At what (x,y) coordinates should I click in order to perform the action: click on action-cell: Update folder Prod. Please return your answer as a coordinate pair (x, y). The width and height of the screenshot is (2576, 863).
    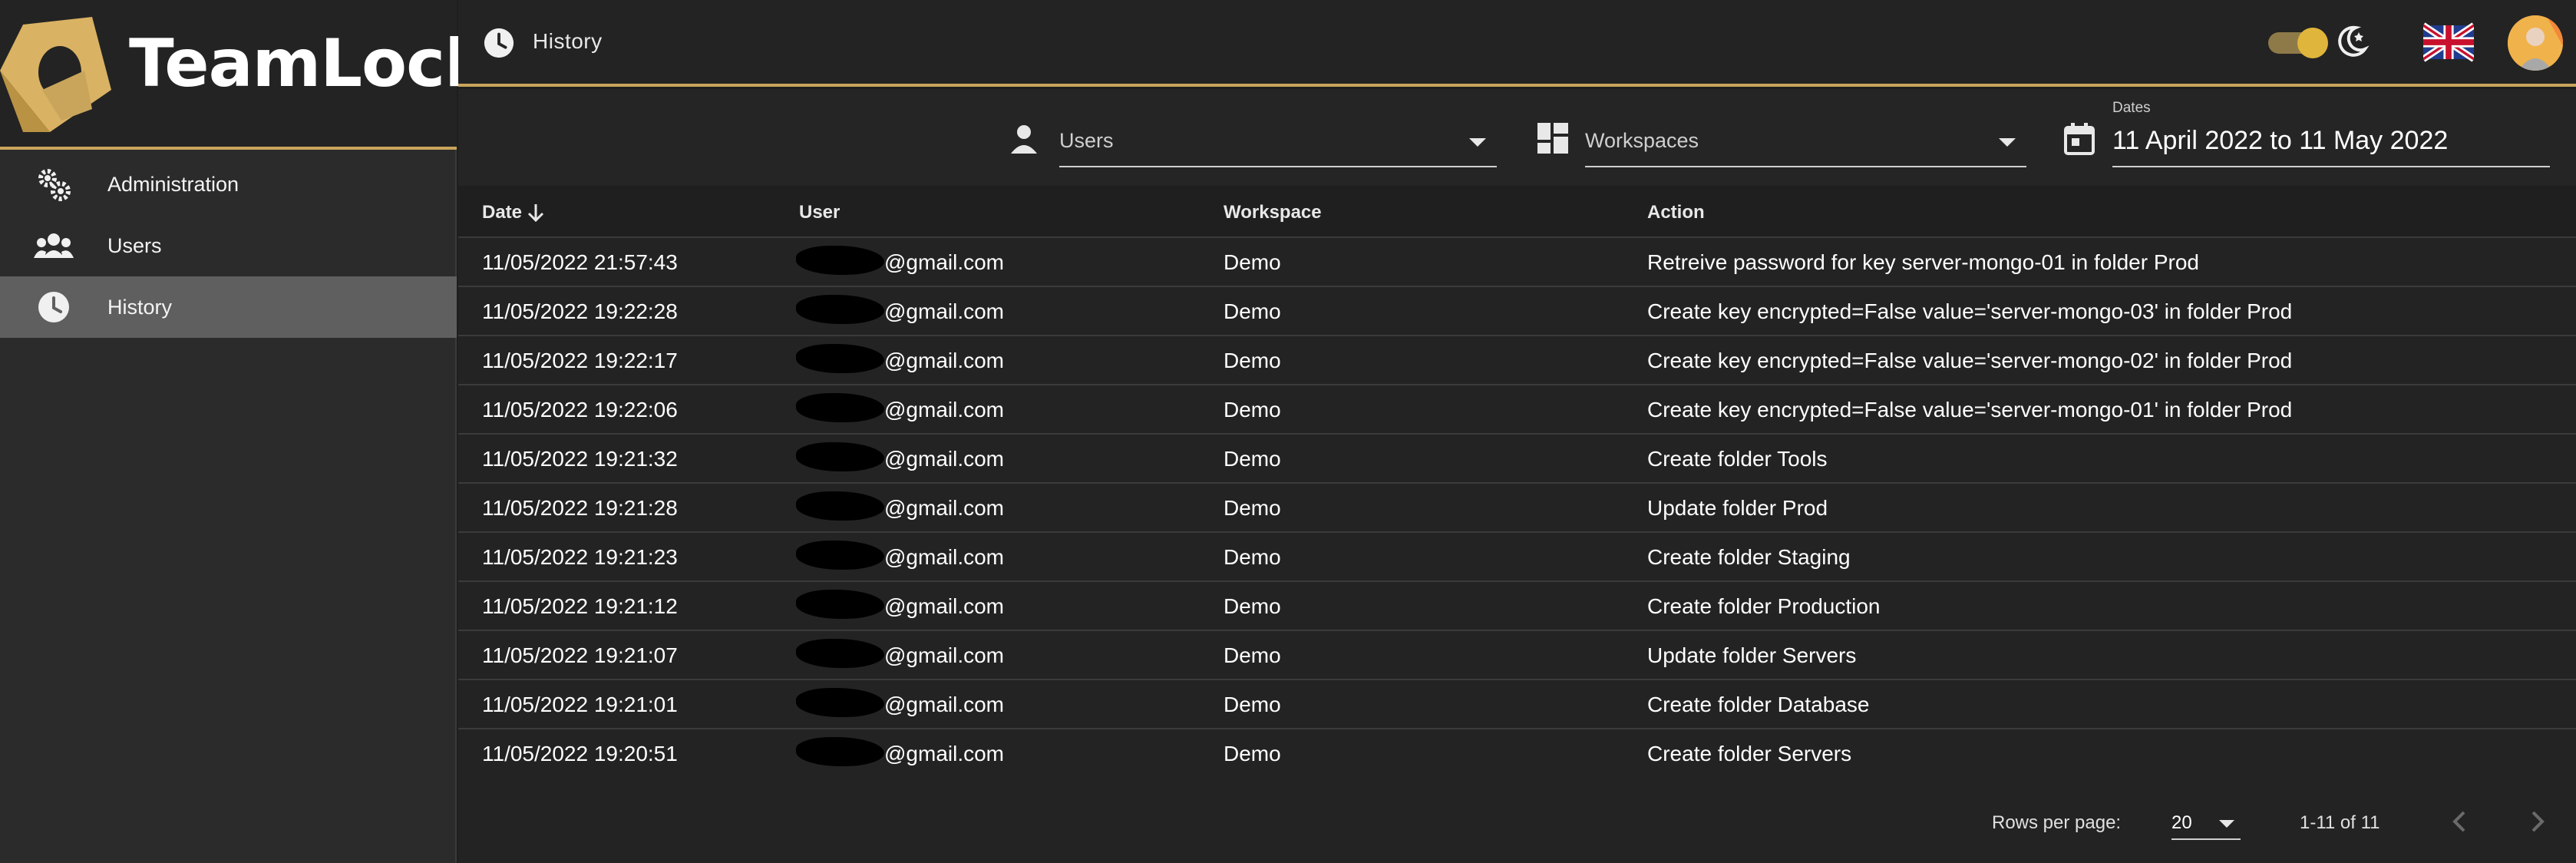
    Looking at the image, I should click on (1737, 508).